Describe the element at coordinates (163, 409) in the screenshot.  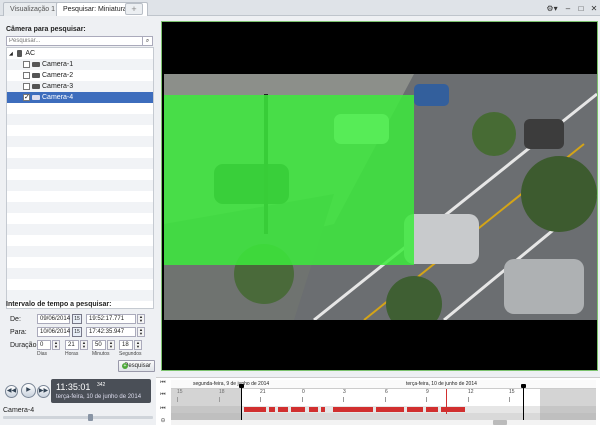
I see `timeline-prev-track-icon: ⏮` at that location.